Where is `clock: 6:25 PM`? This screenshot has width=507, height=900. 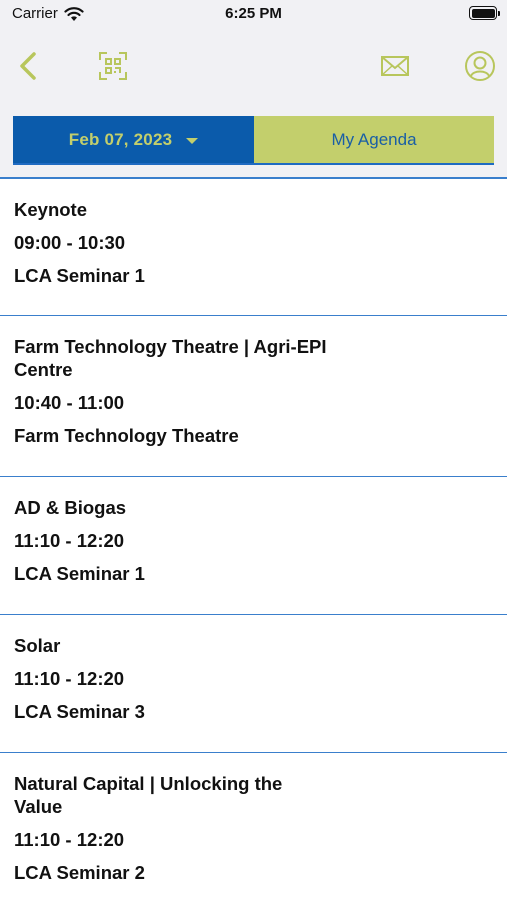
clock: 6:25 PM is located at coordinates (253, 13).